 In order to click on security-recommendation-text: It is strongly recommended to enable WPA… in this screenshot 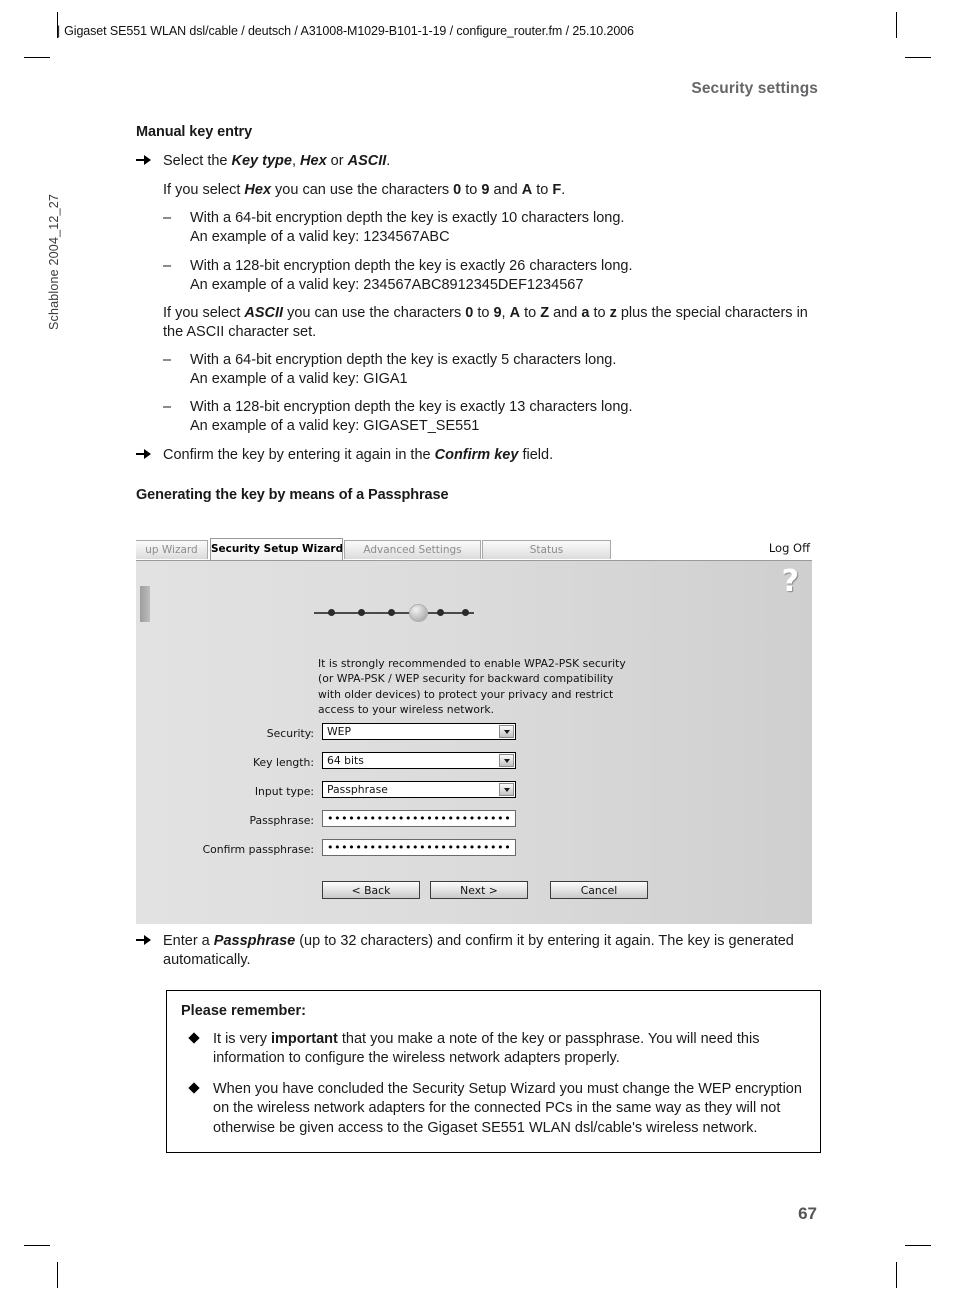, I will do `click(472, 686)`.